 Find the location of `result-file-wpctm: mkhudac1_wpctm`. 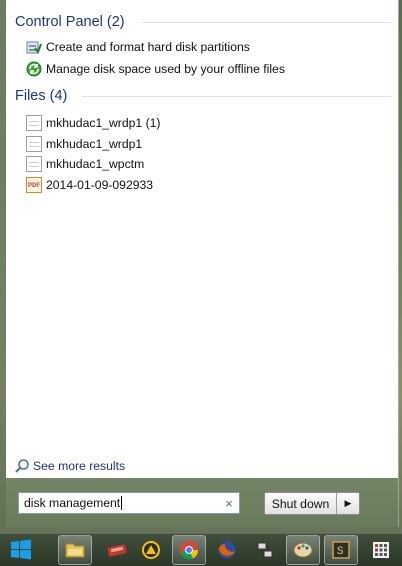

result-file-wpctm: mkhudac1_wpctm is located at coordinates (85, 164).